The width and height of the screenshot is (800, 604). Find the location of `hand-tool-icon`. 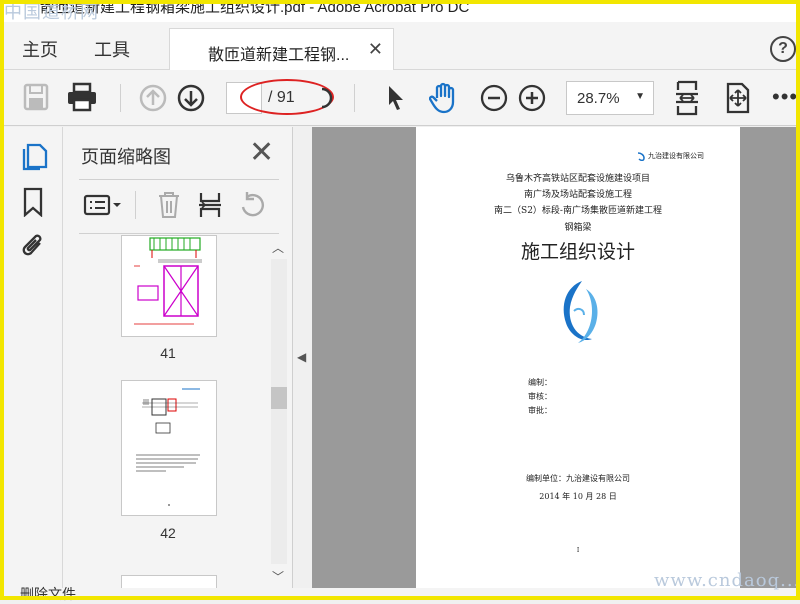

hand-tool-icon is located at coordinates (444, 98).